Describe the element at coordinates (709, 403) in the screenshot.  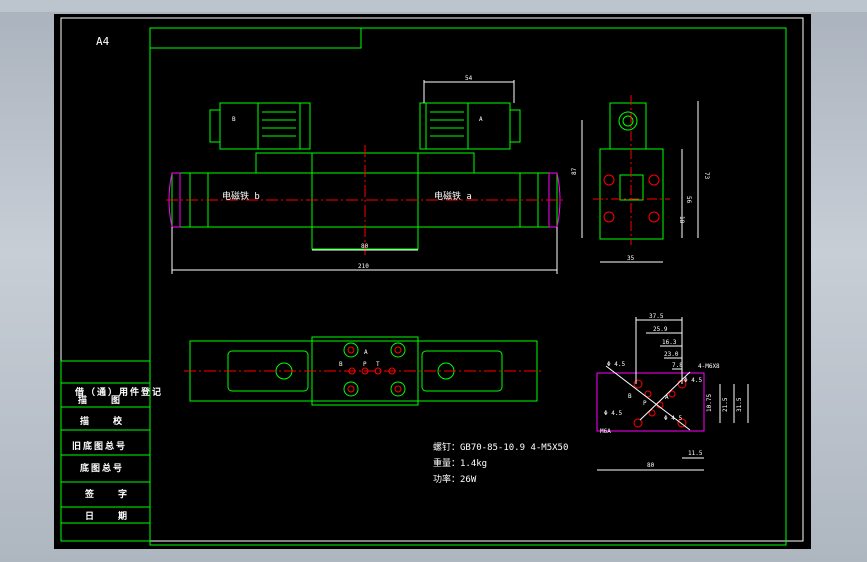
I see `pp-dim-d14: 10.75` at that location.